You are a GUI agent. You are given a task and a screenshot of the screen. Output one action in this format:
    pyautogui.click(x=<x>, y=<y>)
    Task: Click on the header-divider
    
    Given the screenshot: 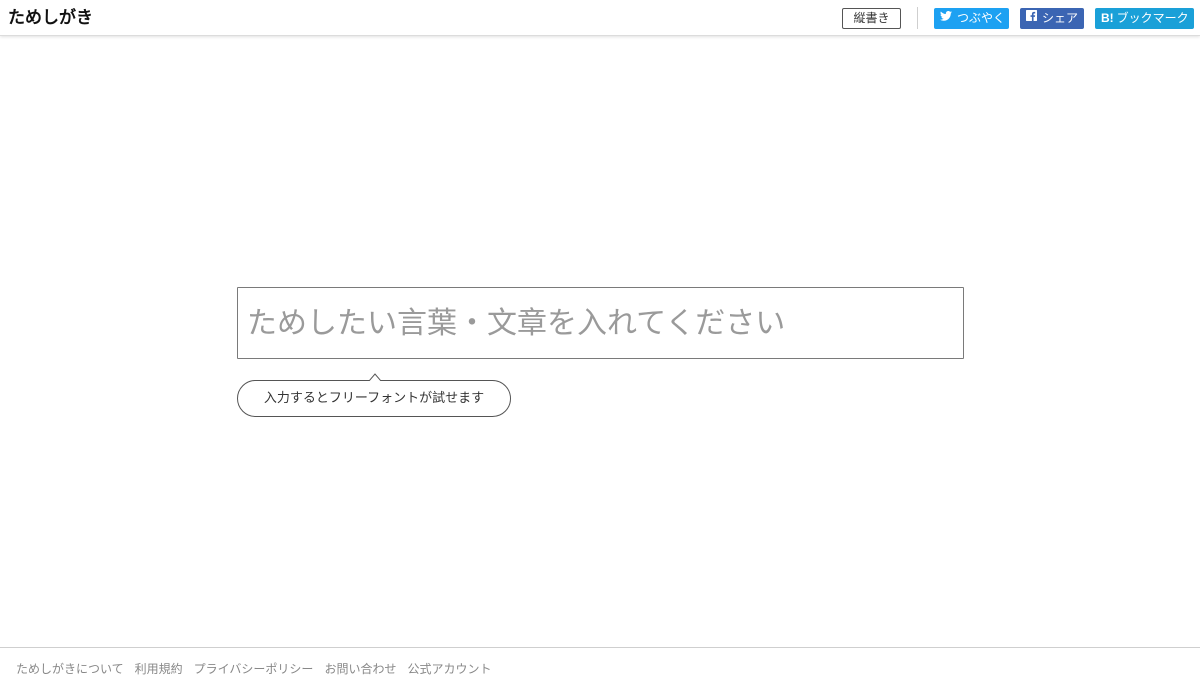 What is the action you would take?
    pyautogui.click(x=917, y=18)
    